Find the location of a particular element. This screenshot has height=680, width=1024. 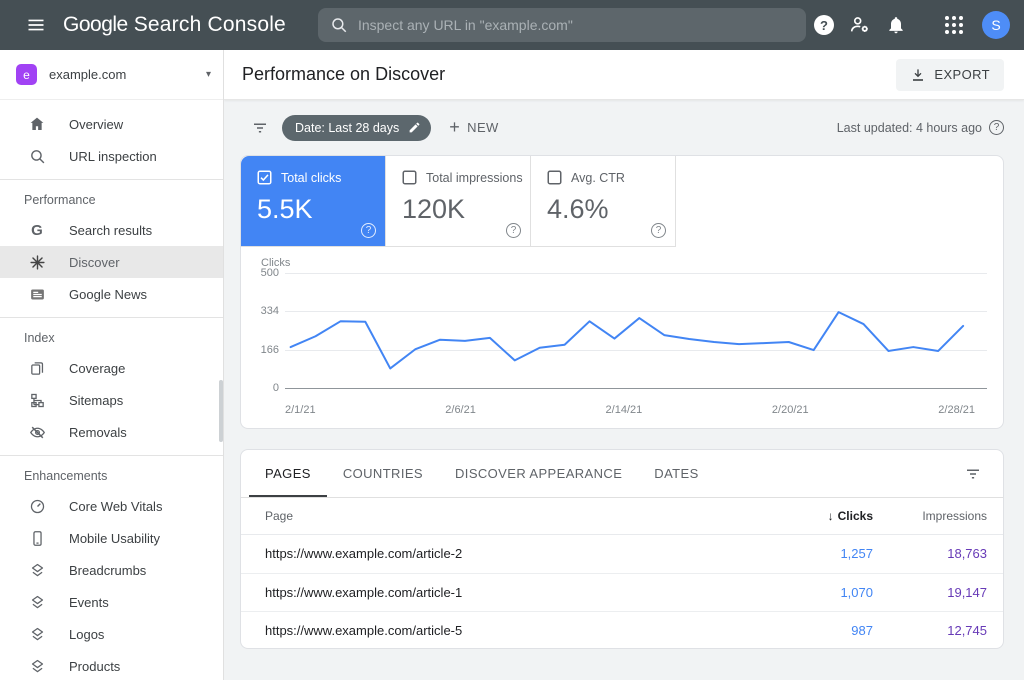

sidebar-item-label: Mobile Usability is located at coordinates (115, 538).